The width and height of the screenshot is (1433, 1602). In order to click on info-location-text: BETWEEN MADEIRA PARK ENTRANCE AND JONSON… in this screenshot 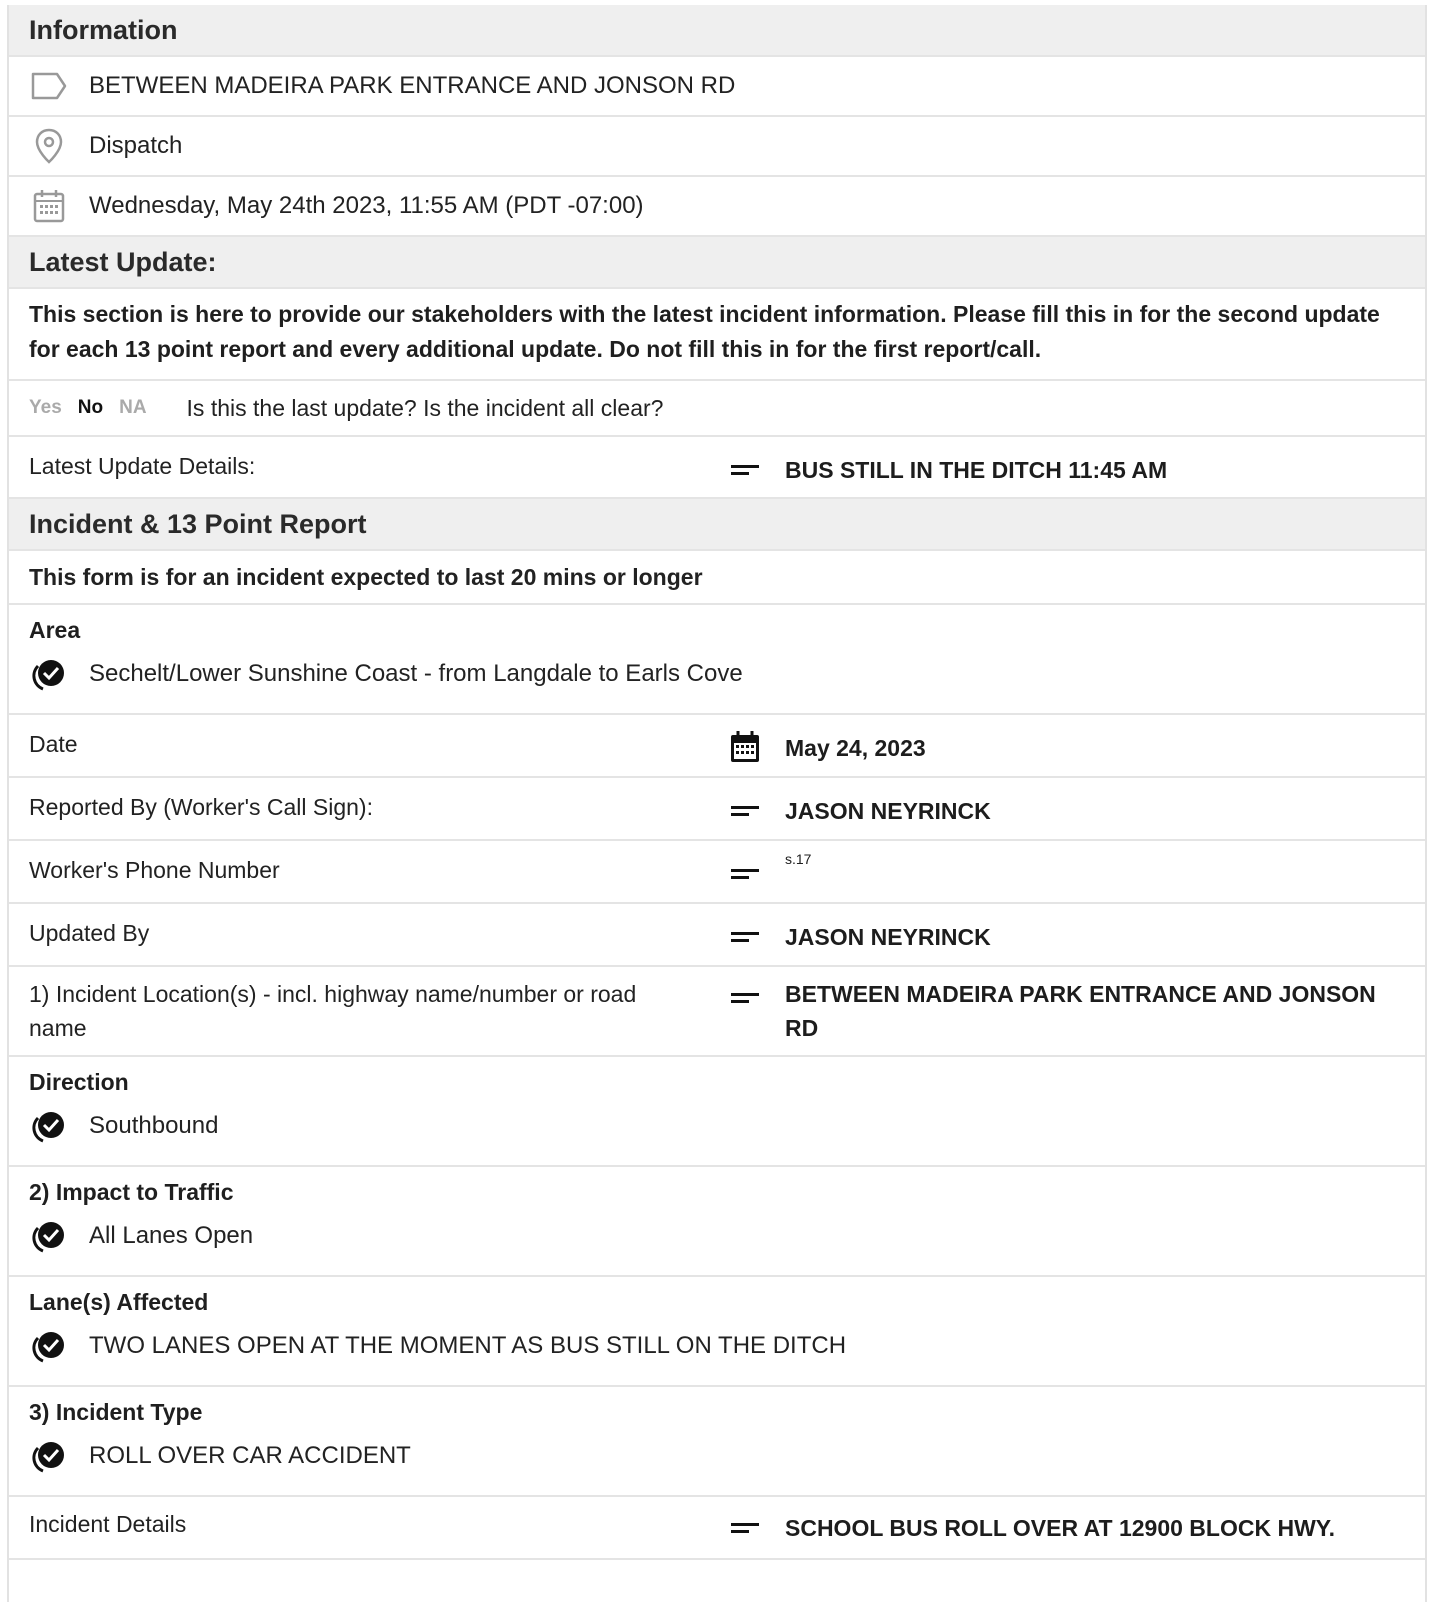, I will do `click(412, 85)`.